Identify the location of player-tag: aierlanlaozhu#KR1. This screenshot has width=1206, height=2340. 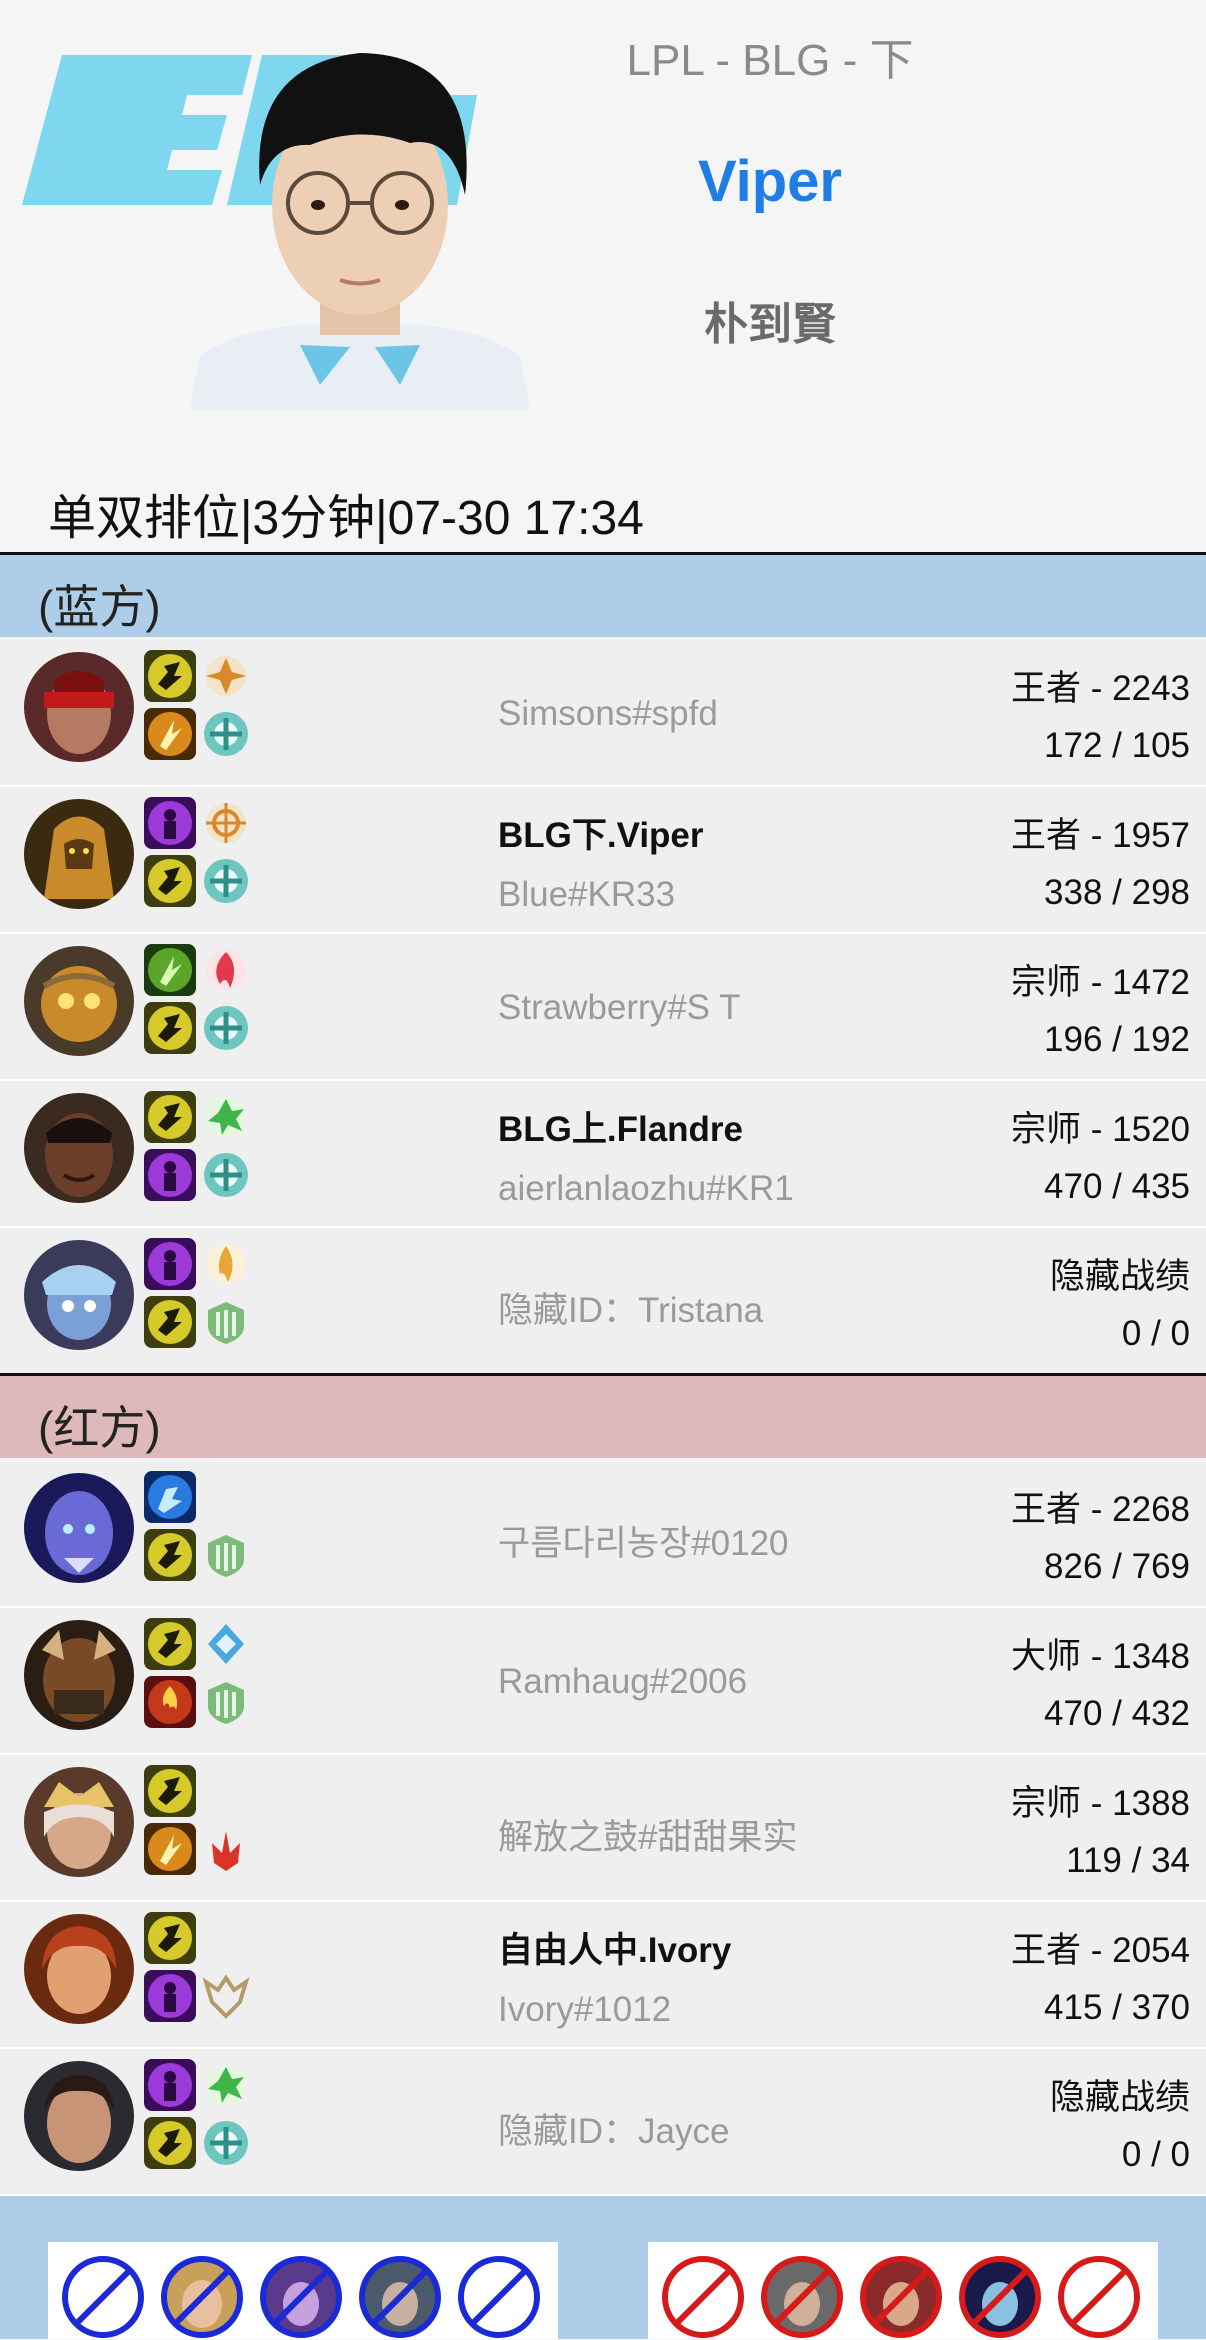
(646, 1188).